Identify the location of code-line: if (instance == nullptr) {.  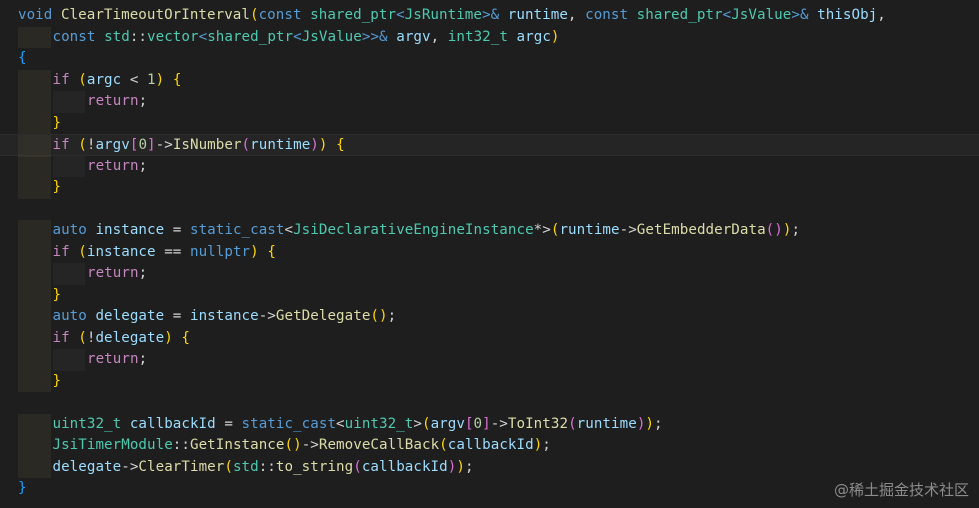
(489, 252).